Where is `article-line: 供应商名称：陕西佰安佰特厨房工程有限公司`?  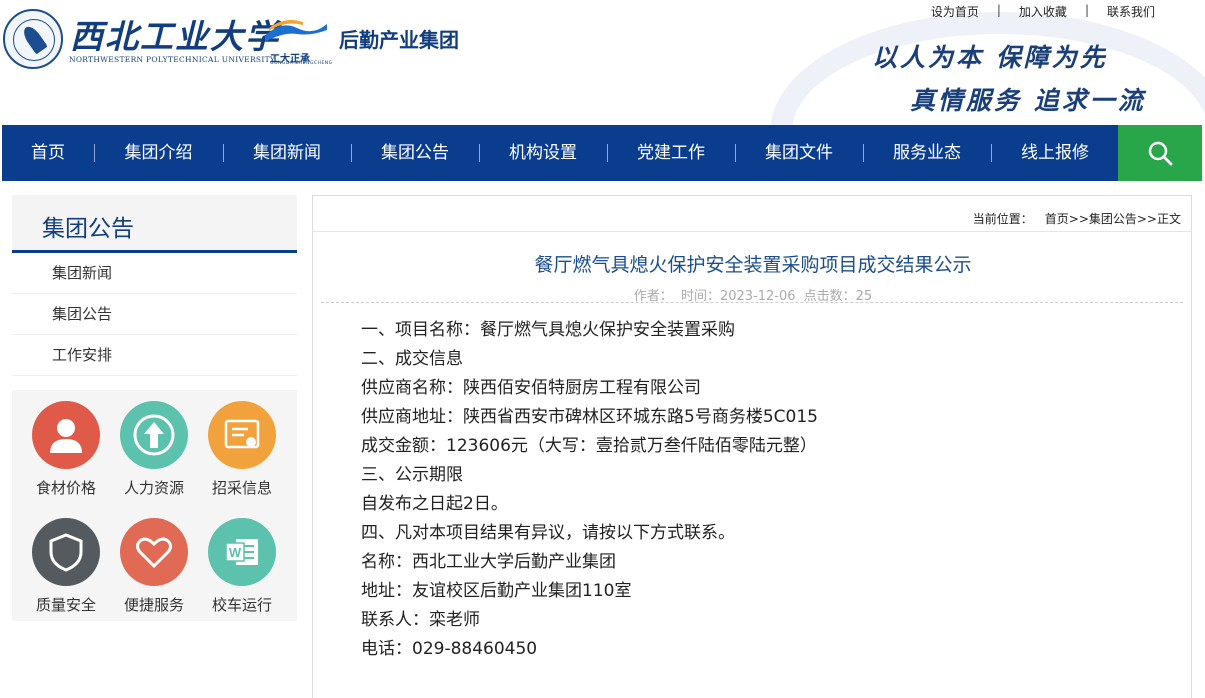
article-line: 供应商名称：陕西佰安佰特厨房工程有限公司 is located at coordinates (531, 388).